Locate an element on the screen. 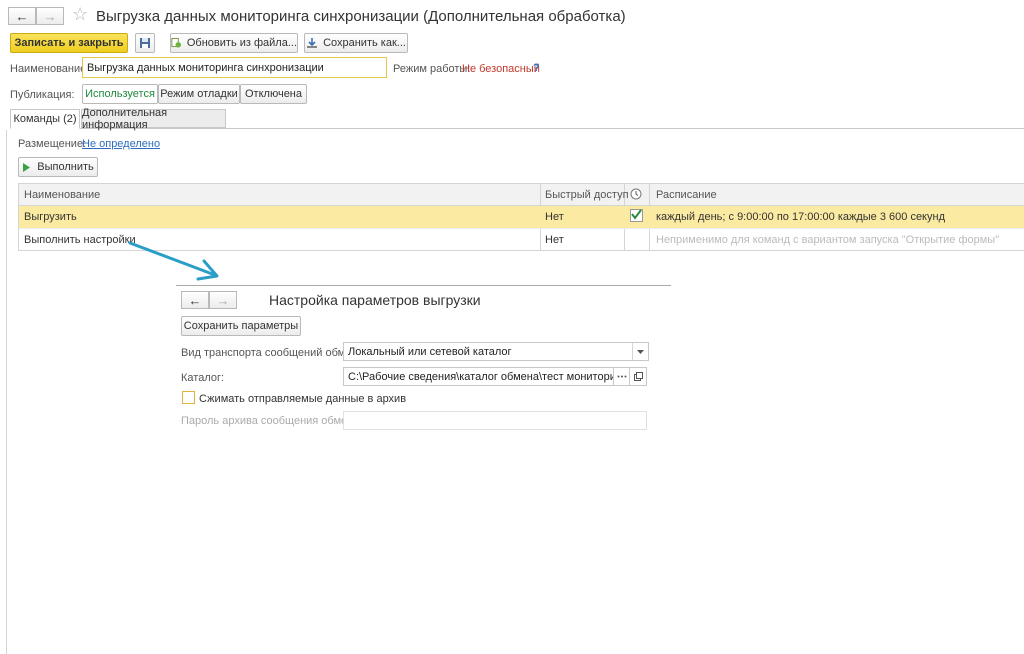 Image resolution: width=1024 pixels, height=654 pixels. row-1-quick: Нет is located at coordinates (554, 217).